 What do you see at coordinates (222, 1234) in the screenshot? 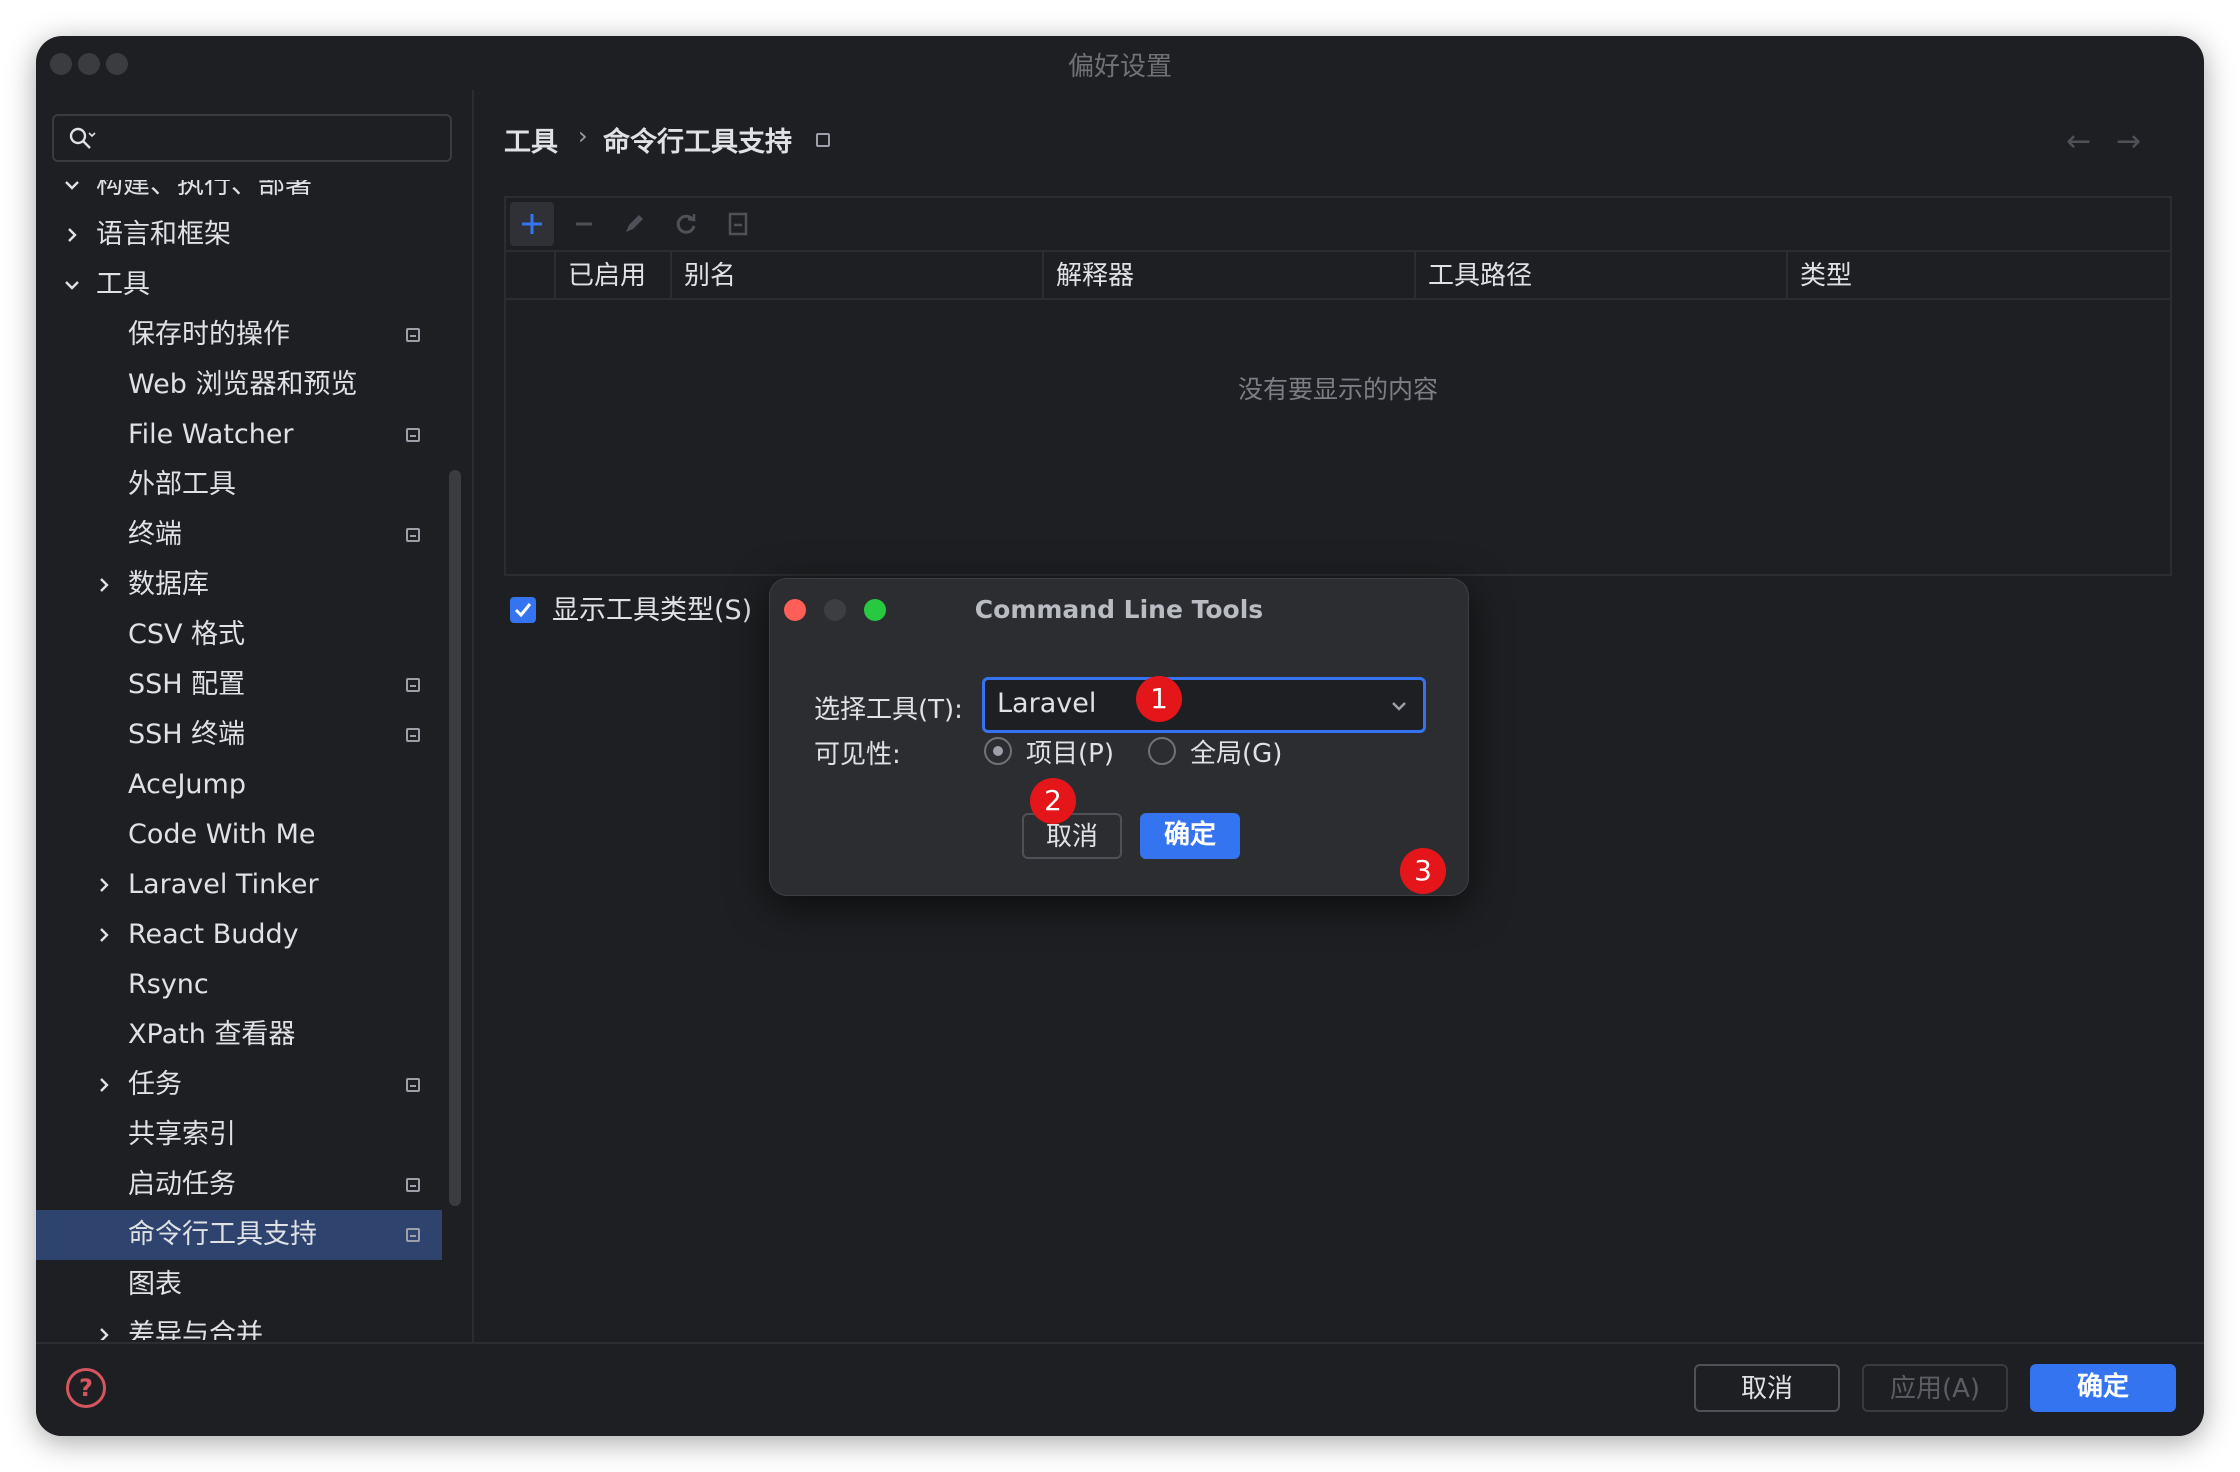
I see `sidebar-item-label: 命令行工具支持` at bounding box center [222, 1234].